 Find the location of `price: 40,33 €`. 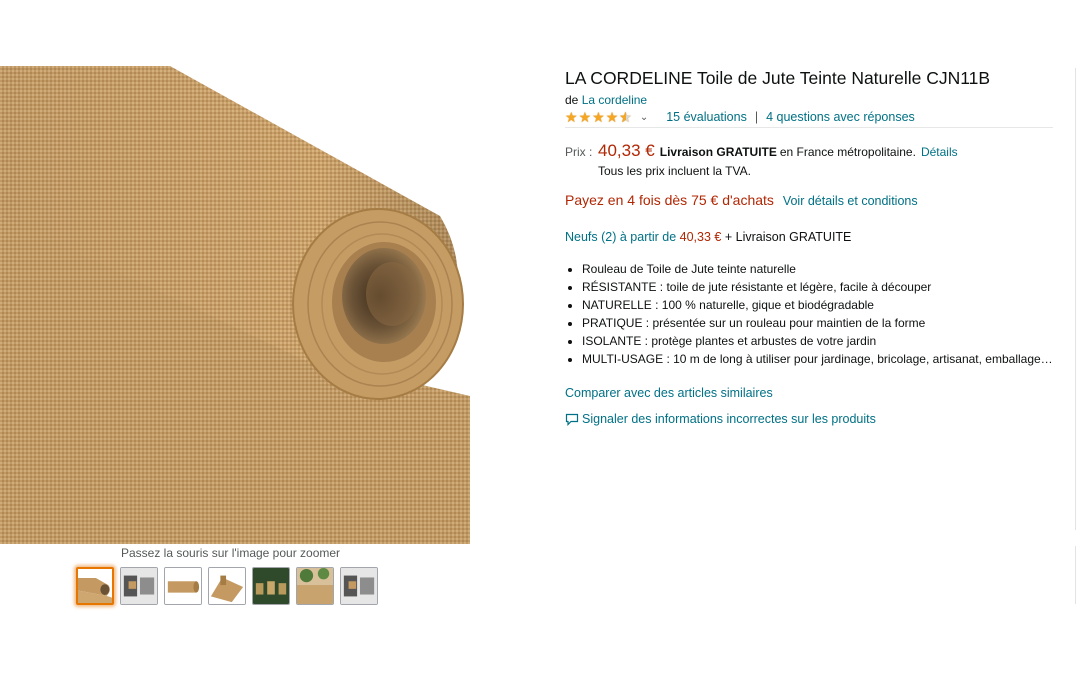

price: 40,33 € is located at coordinates (626, 150).